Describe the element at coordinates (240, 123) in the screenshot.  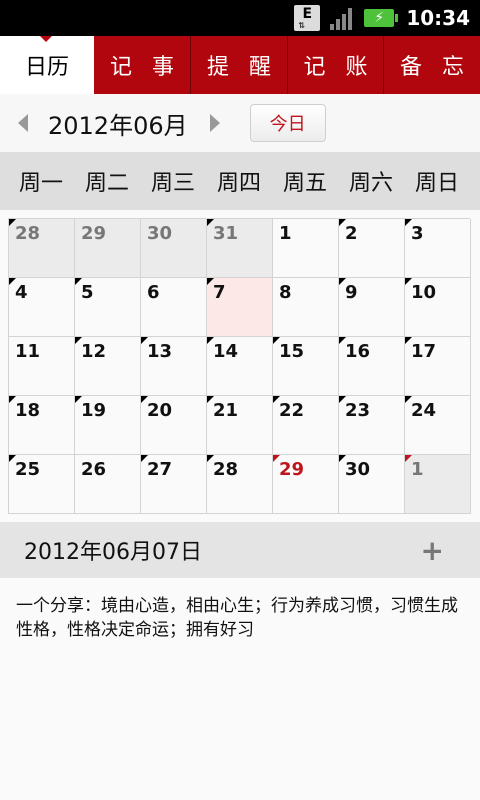
I see `month-navigator: 2012年06月 今日` at that location.